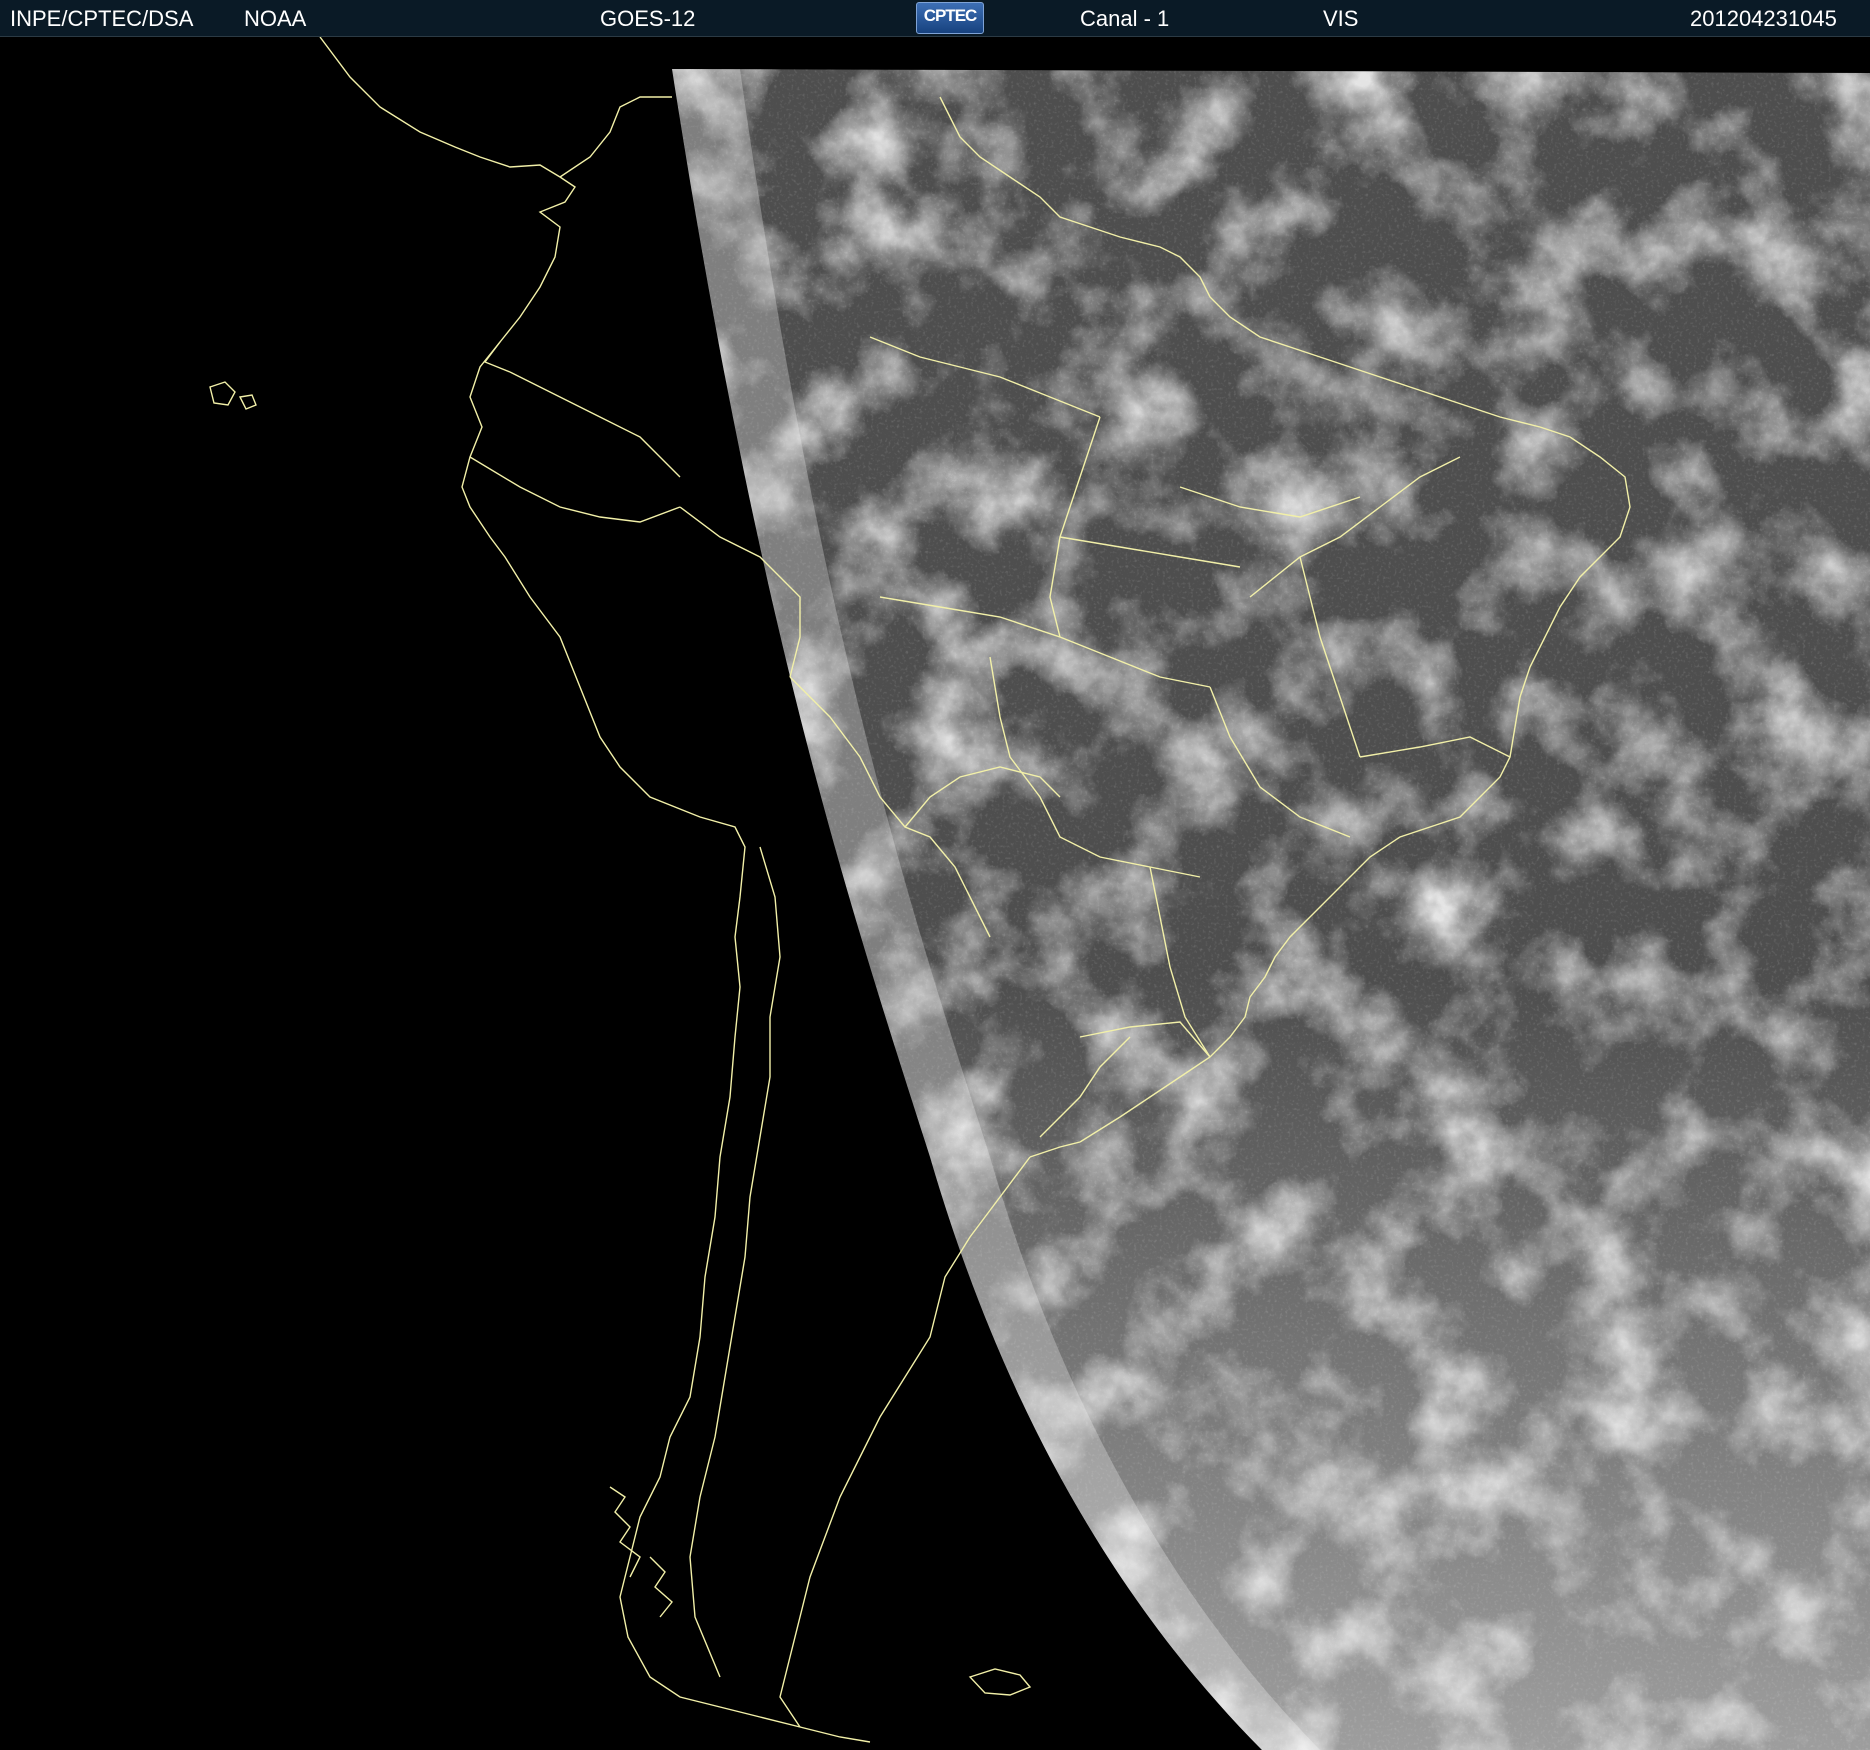 The image size is (1870, 1750). I want to click on channel-label: Canal - 1, so click(1125, 18).